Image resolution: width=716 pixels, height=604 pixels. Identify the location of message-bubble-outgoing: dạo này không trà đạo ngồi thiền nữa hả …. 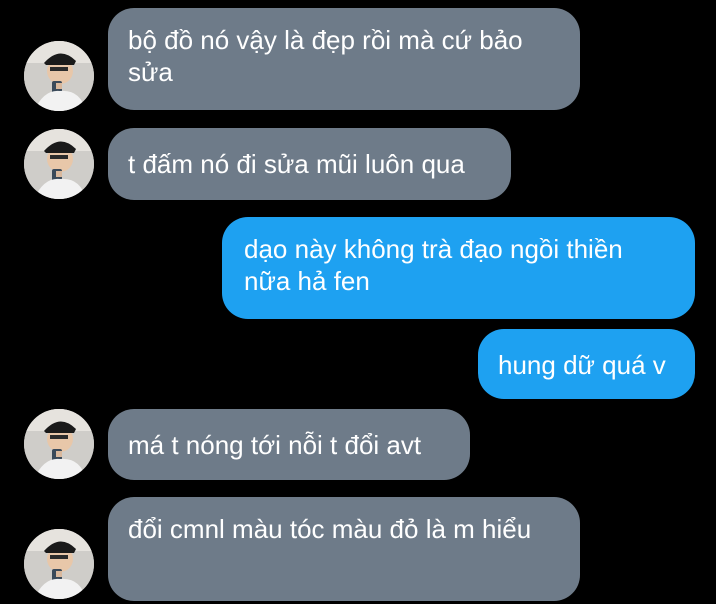
(458, 268).